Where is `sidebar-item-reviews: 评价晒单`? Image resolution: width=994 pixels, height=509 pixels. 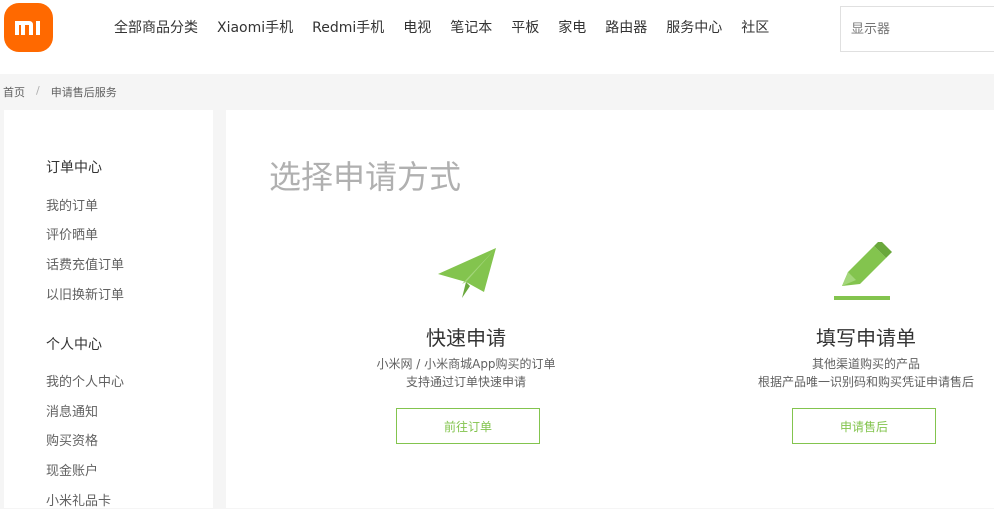
sidebar-item-reviews: 评价晒单 is located at coordinates (72, 233).